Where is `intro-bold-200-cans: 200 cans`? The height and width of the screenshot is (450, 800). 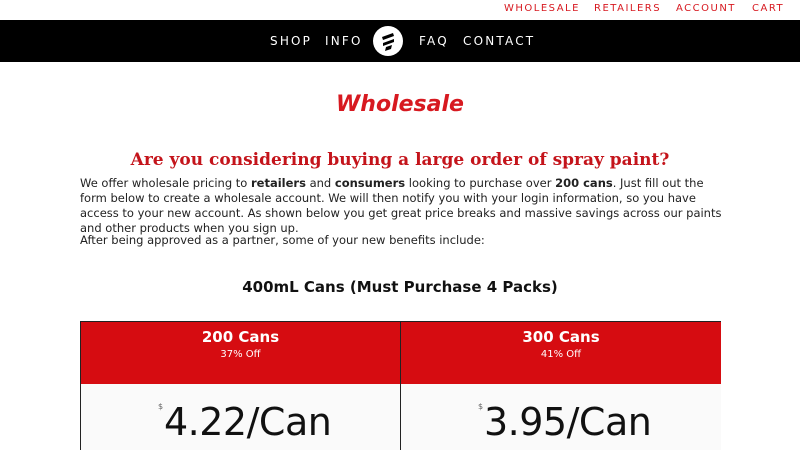
intro-bold-200-cans: 200 cans is located at coordinates (584, 183).